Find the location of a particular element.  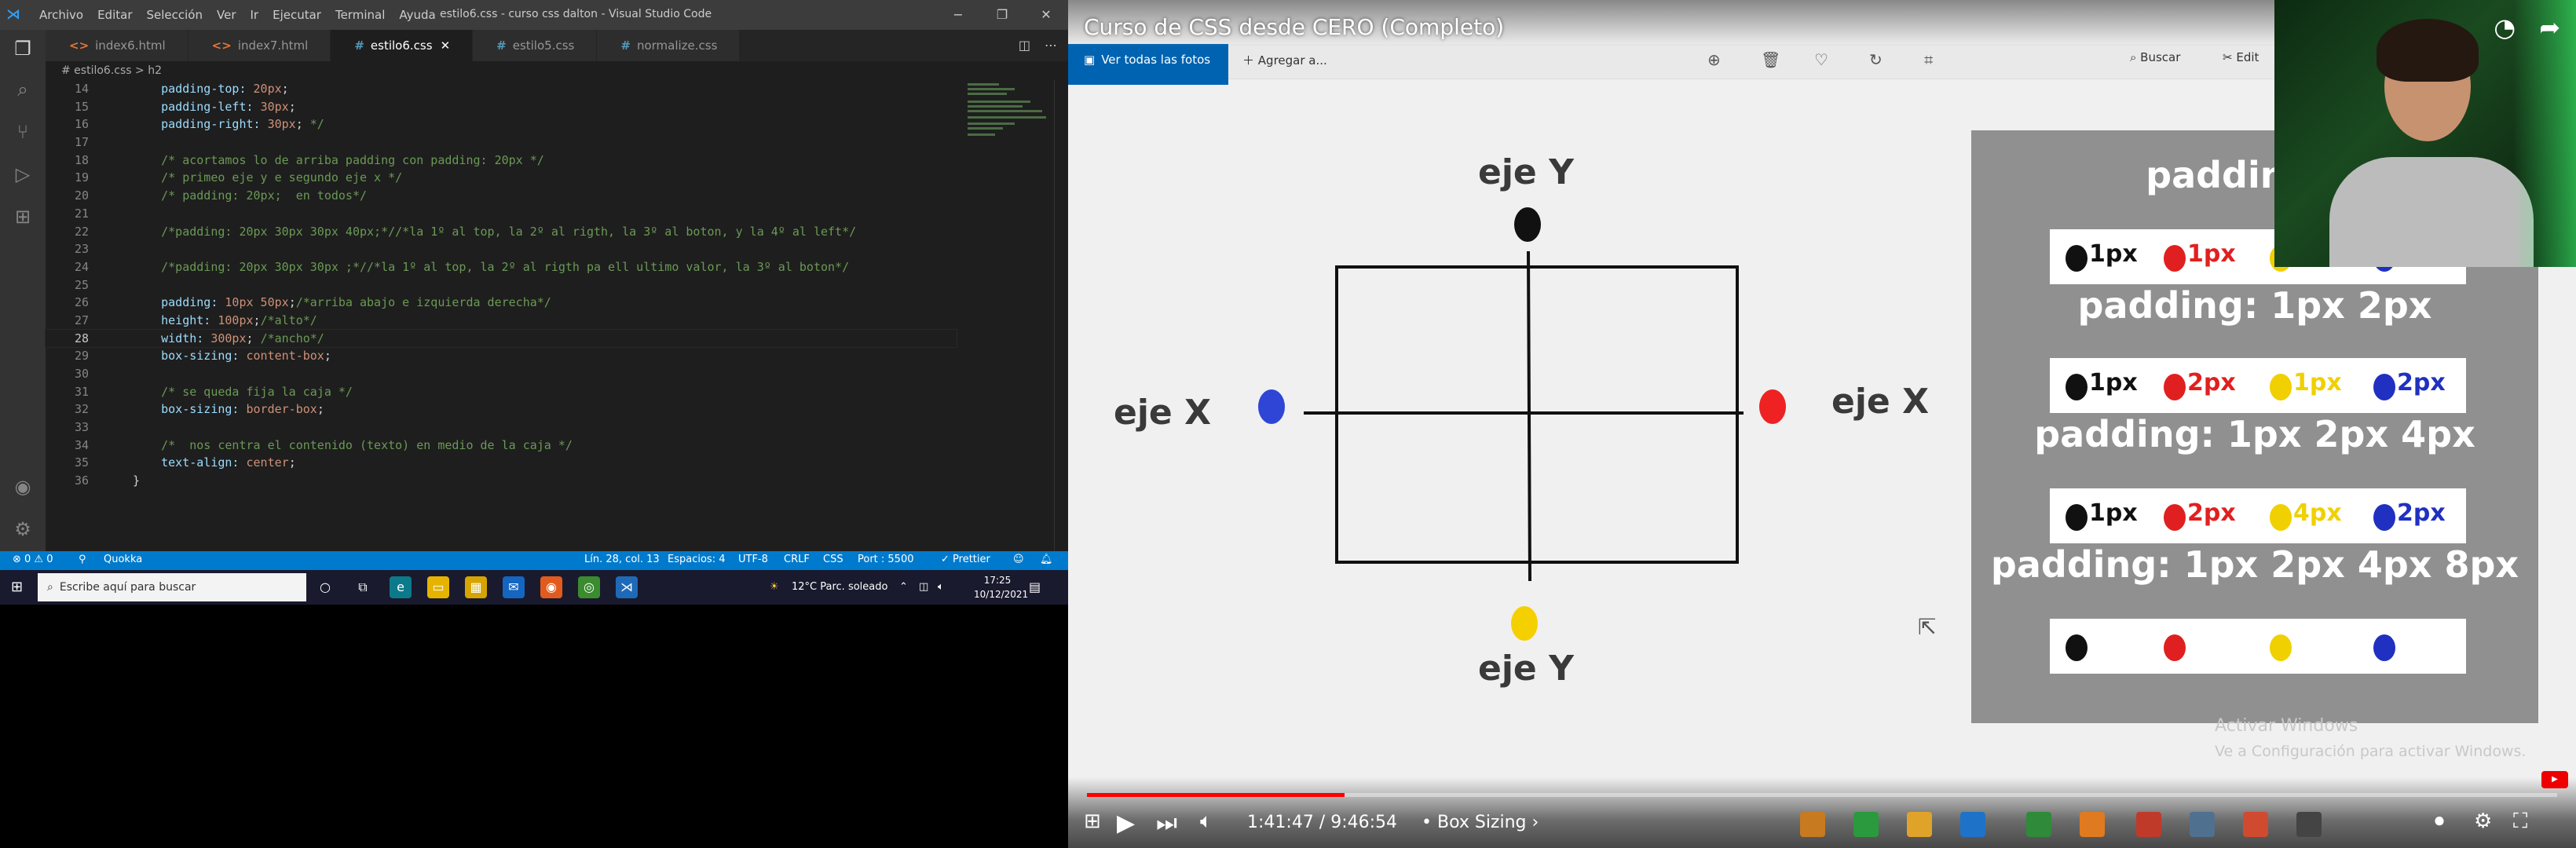

feedback-icon: ☺ is located at coordinates (1018, 559).